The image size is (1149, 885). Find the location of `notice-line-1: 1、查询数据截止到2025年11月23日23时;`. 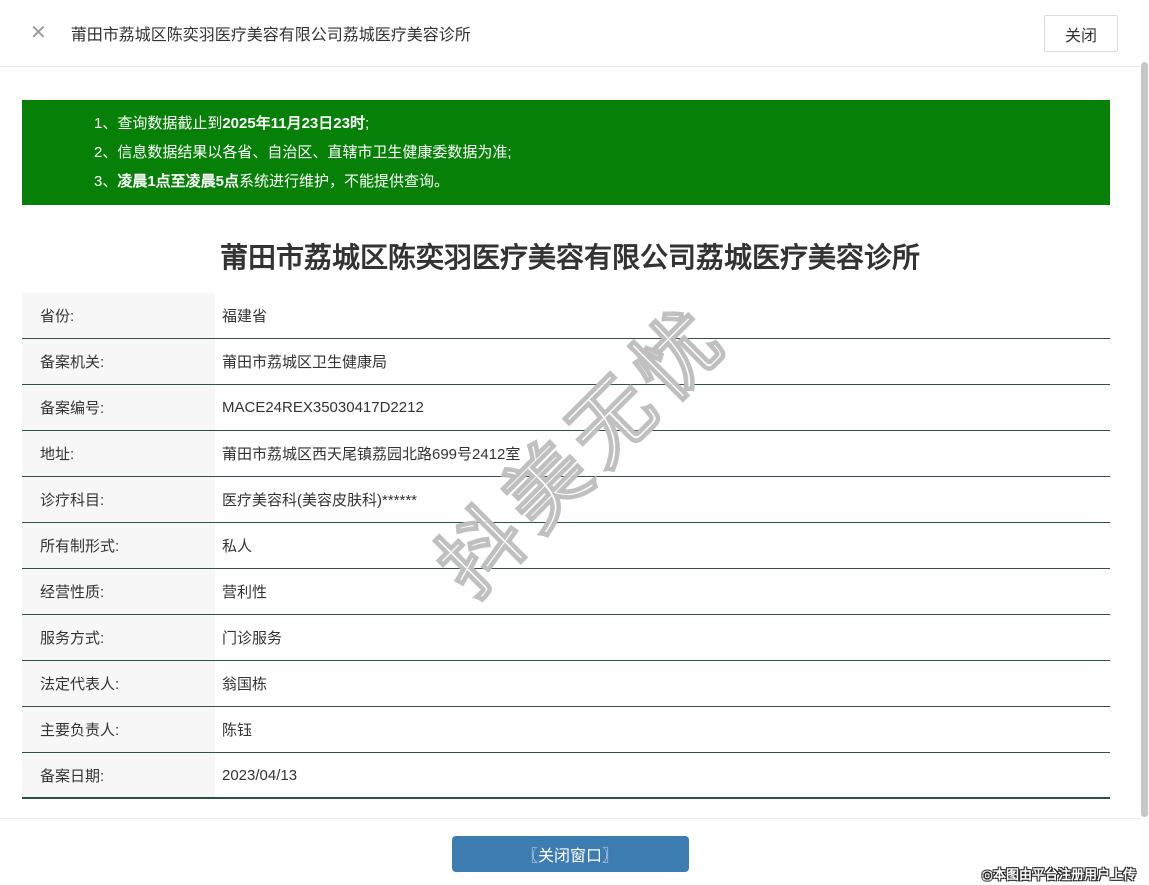

notice-line-1: 1、查询数据截止到2025年11月23日23时; is located at coordinates (232, 123).